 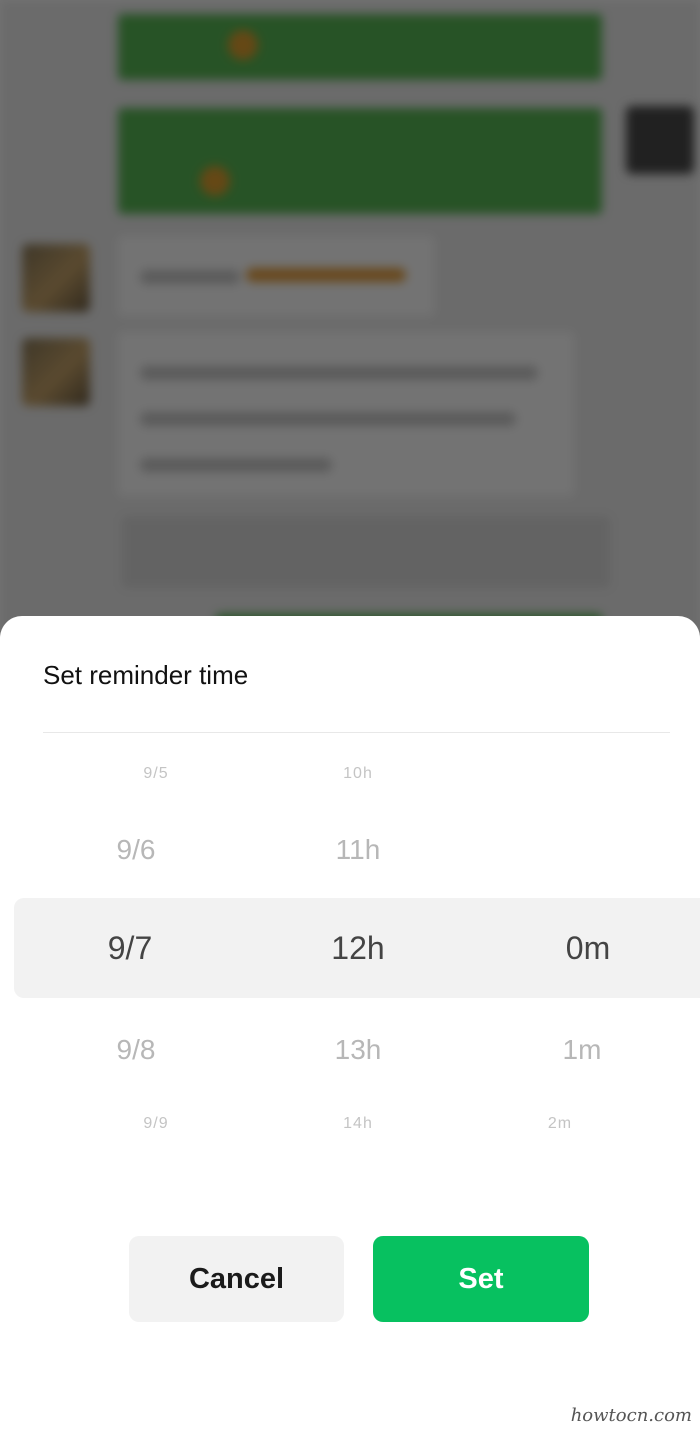 What do you see at coordinates (631, 1415) in the screenshot?
I see `watermark: howtocn.com` at bounding box center [631, 1415].